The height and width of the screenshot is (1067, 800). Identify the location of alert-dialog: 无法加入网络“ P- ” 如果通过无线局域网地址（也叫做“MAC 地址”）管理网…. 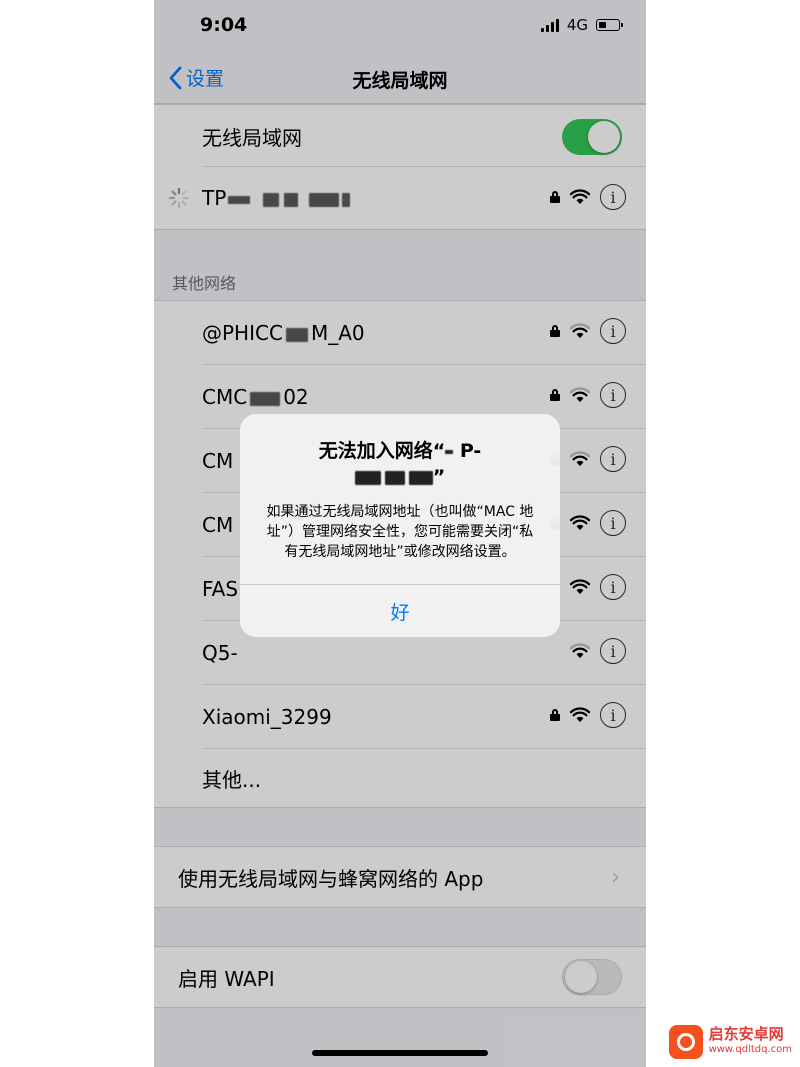
(400, 525).